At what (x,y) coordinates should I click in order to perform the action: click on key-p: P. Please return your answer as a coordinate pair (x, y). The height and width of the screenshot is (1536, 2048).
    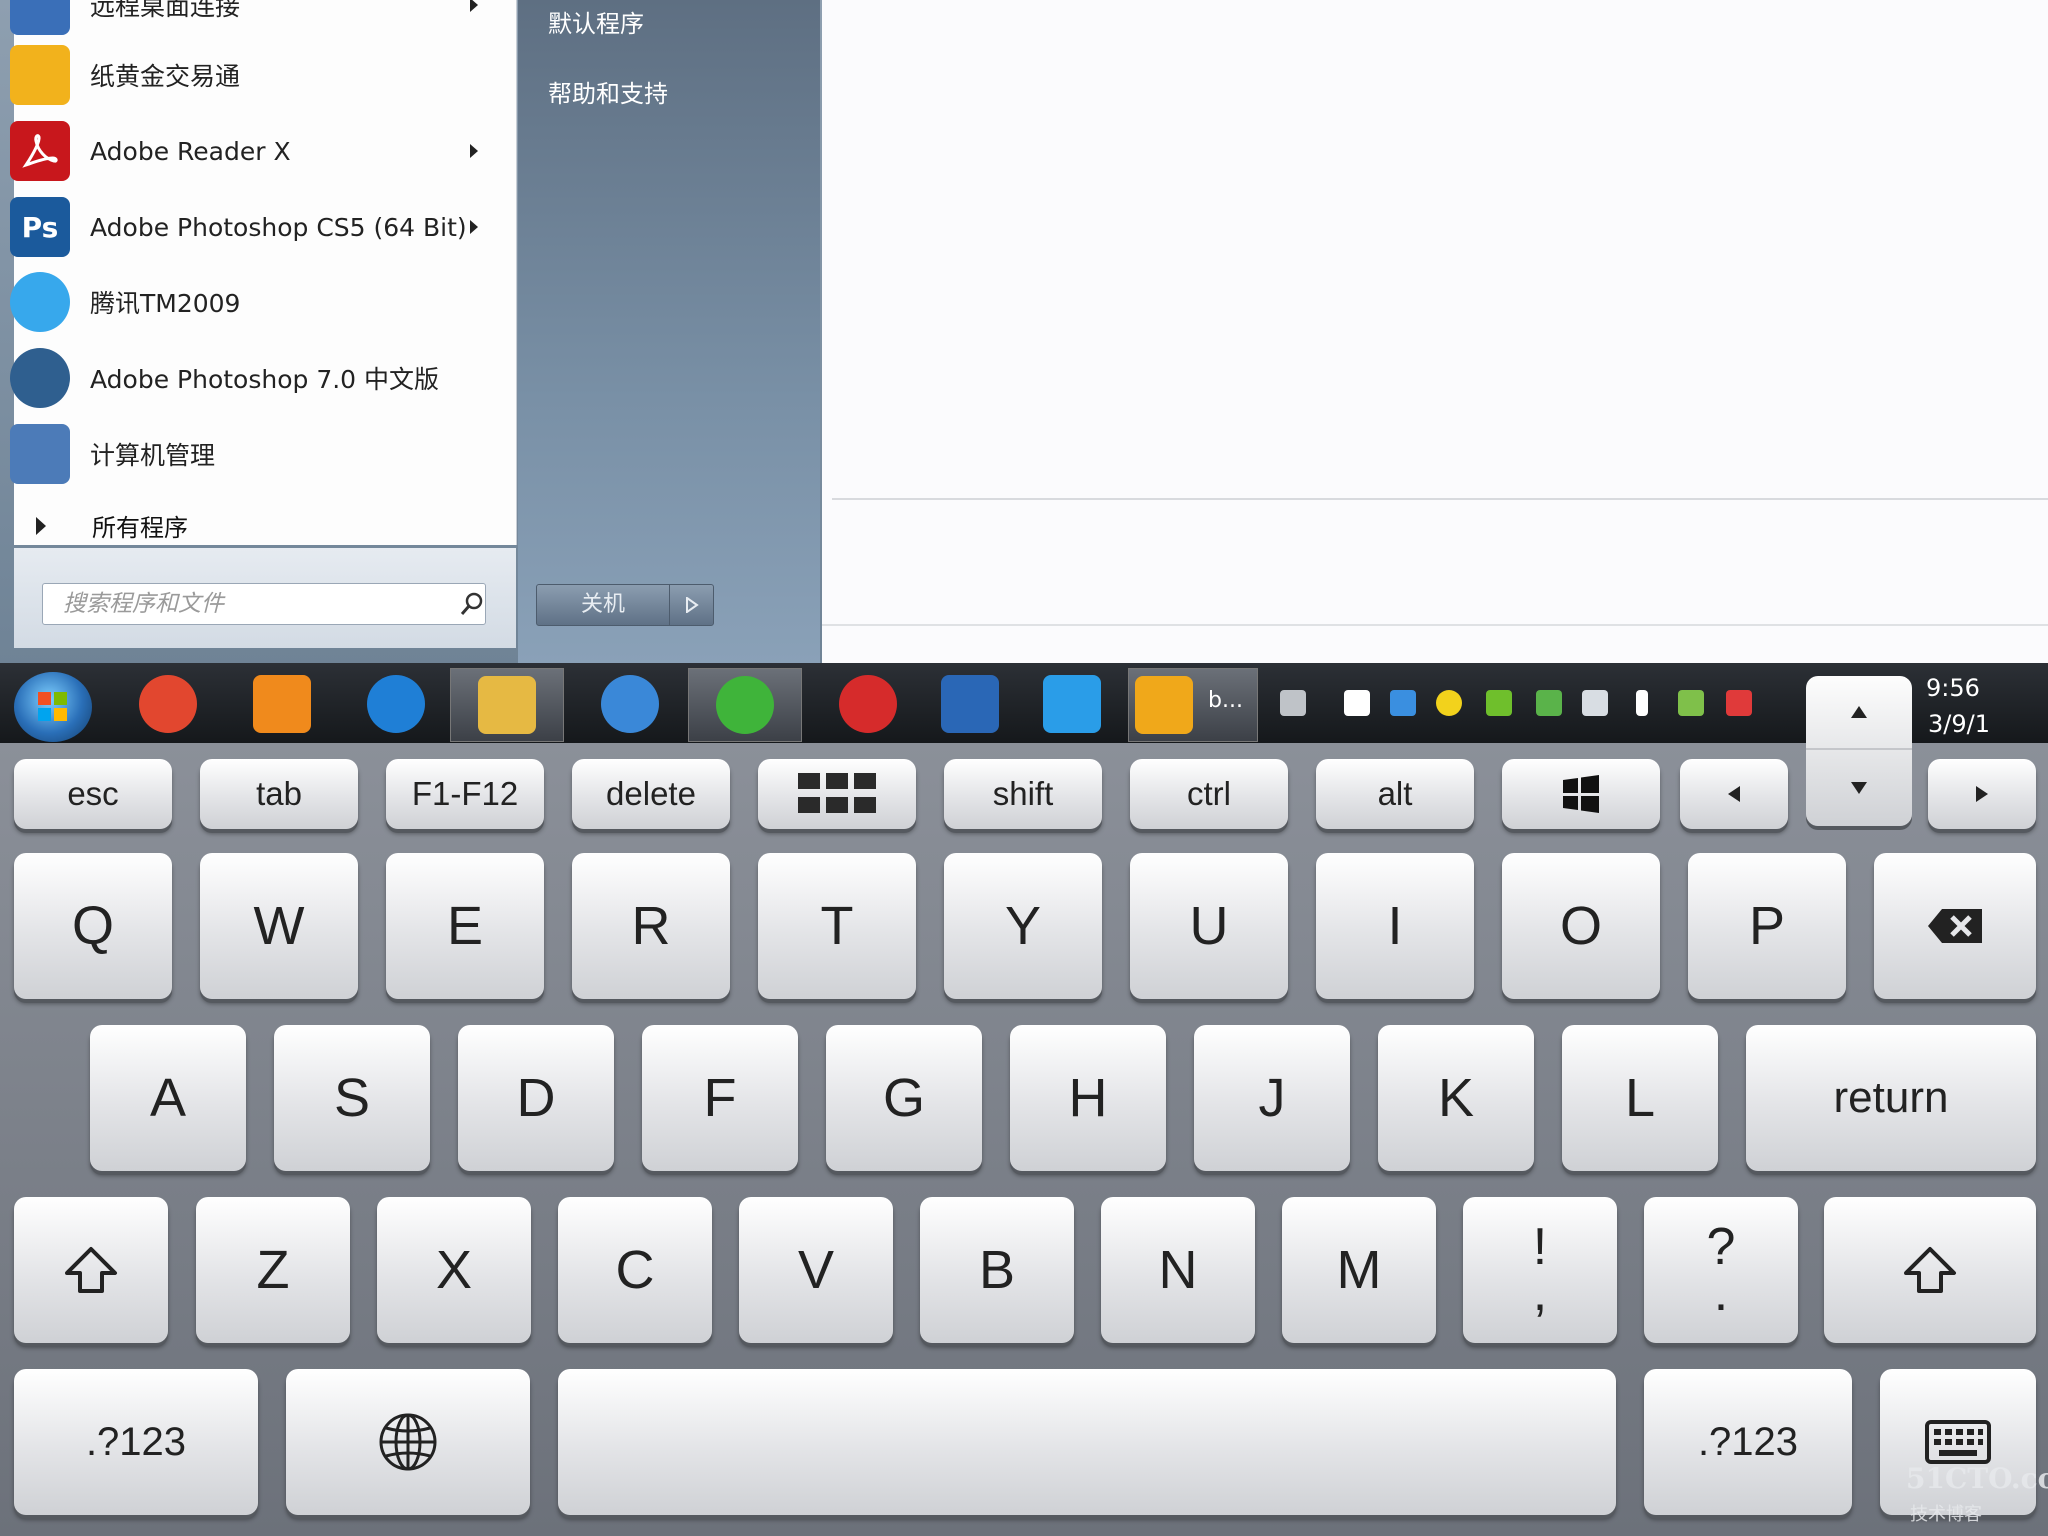
    Looking at the image, I should click on (1767, 926).